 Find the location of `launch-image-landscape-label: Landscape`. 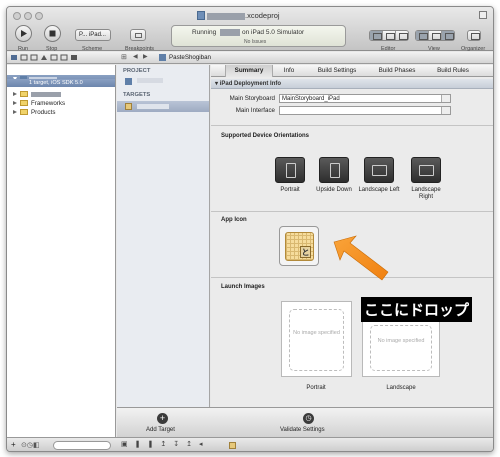

launch-image-landscape-label: Landscape is located at coordinates (401, 388).